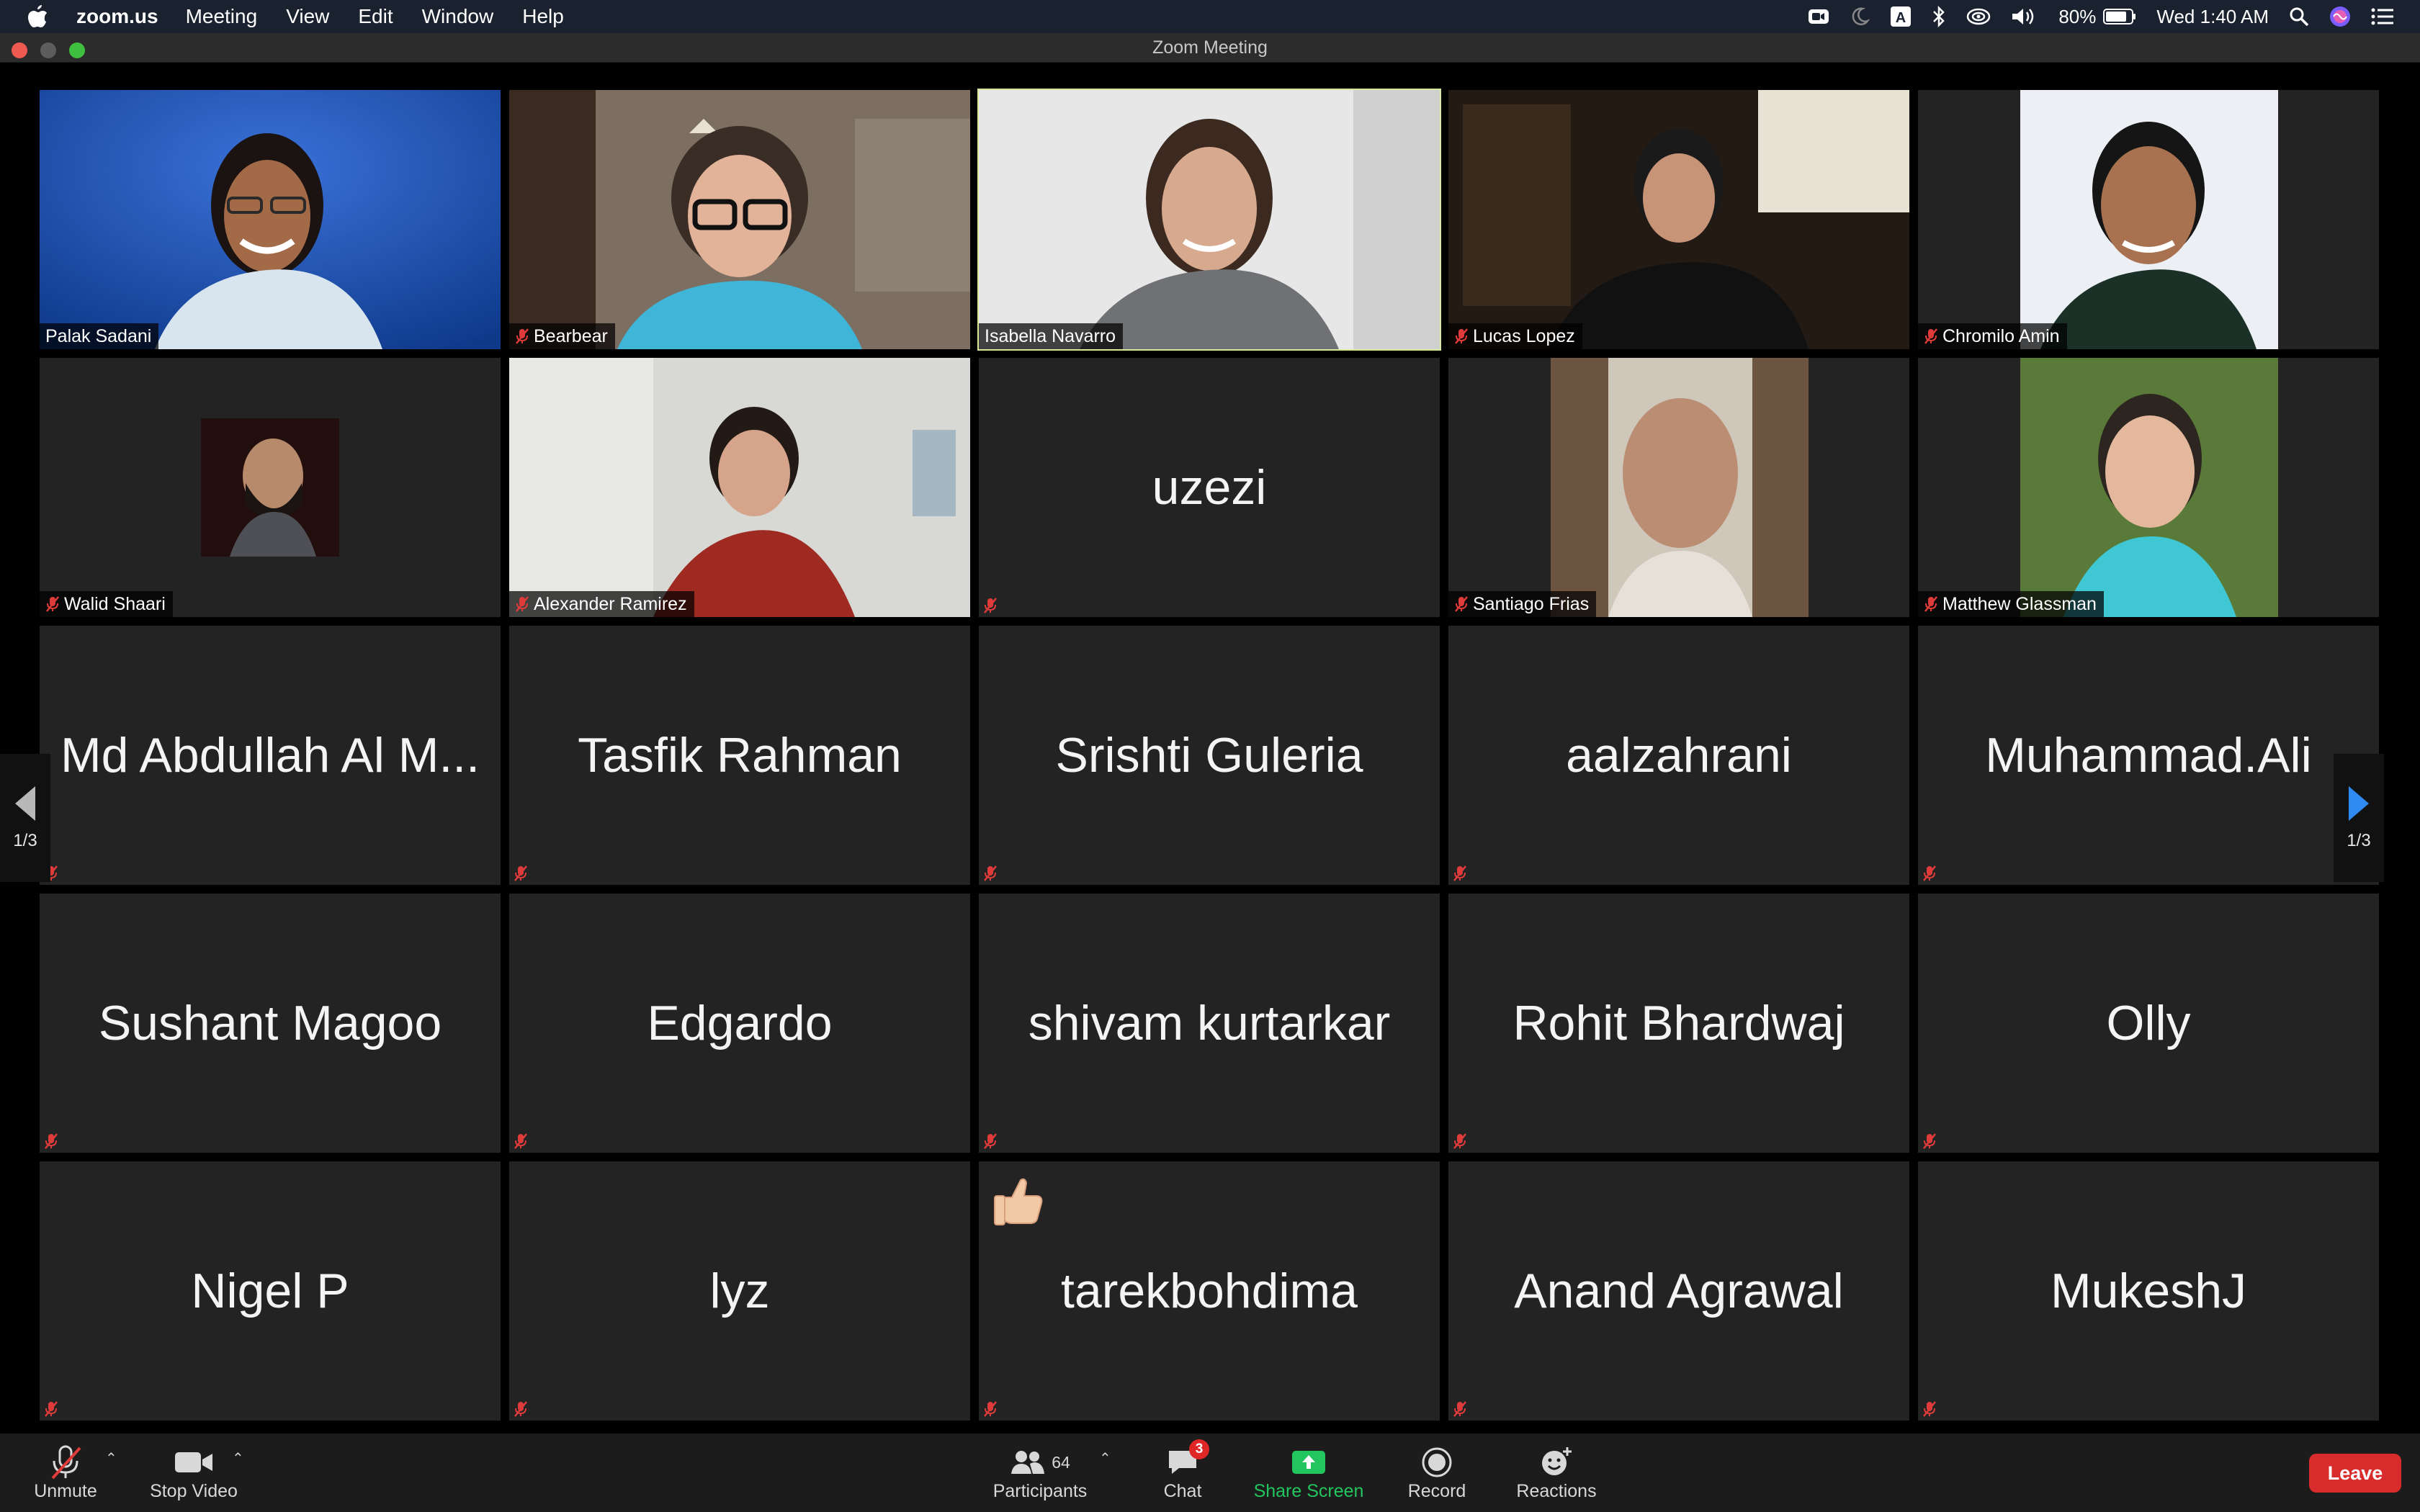 Image resolution: width=2420 pixels, height=1512 pixels. What do you see at coordinates (1105, 1458) in the screenshot?
I see `participants-options-caret: ⌃` at bounding box center [1105, 1458].